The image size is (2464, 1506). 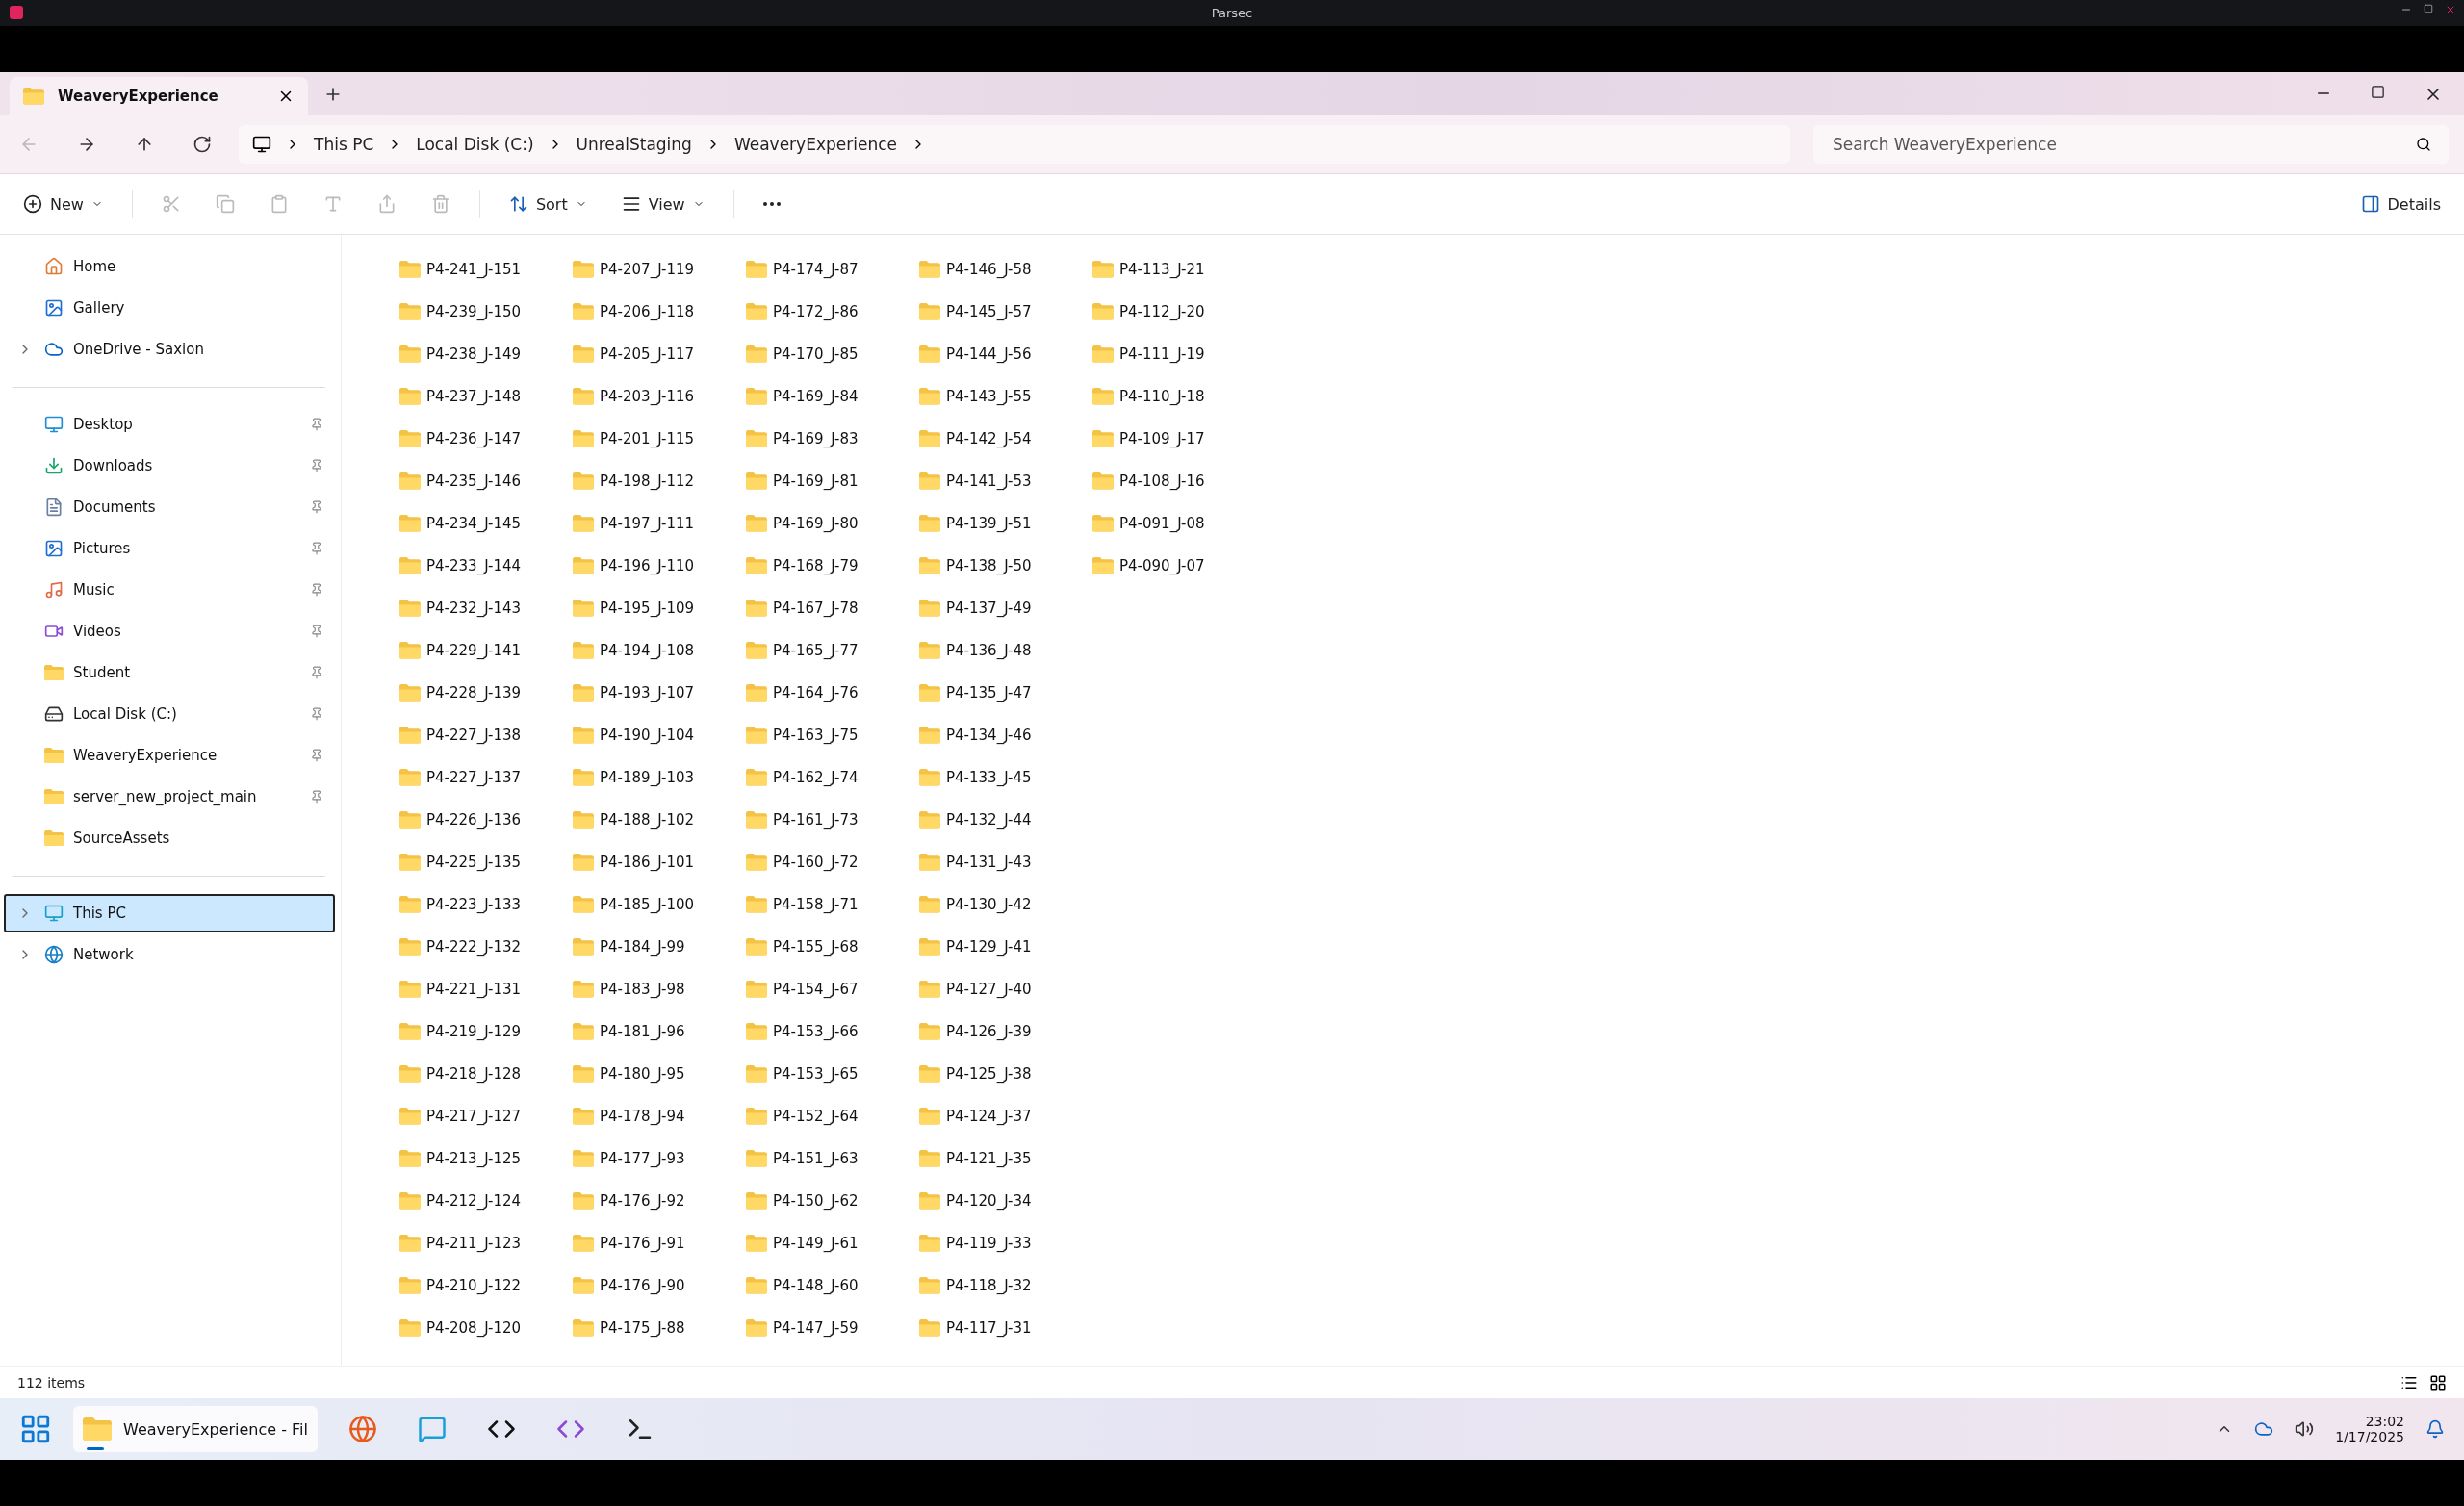 I want to click on folder-item: P4-193_J-107, so click(x=645, y=693).